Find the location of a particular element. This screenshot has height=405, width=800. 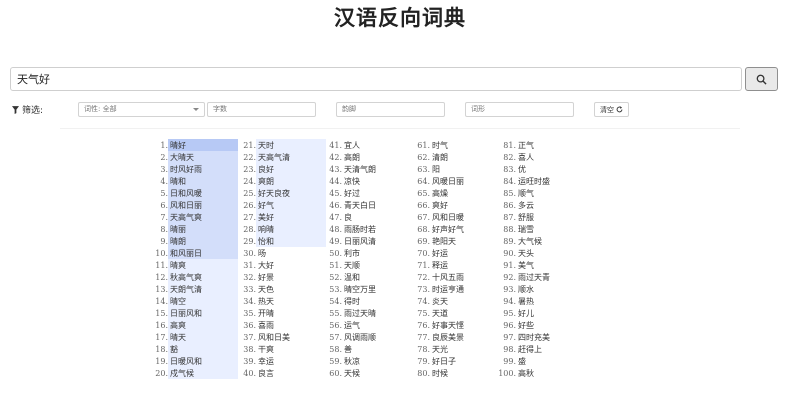

result-word: 和风丽日 is located at coordinates (186, 253).